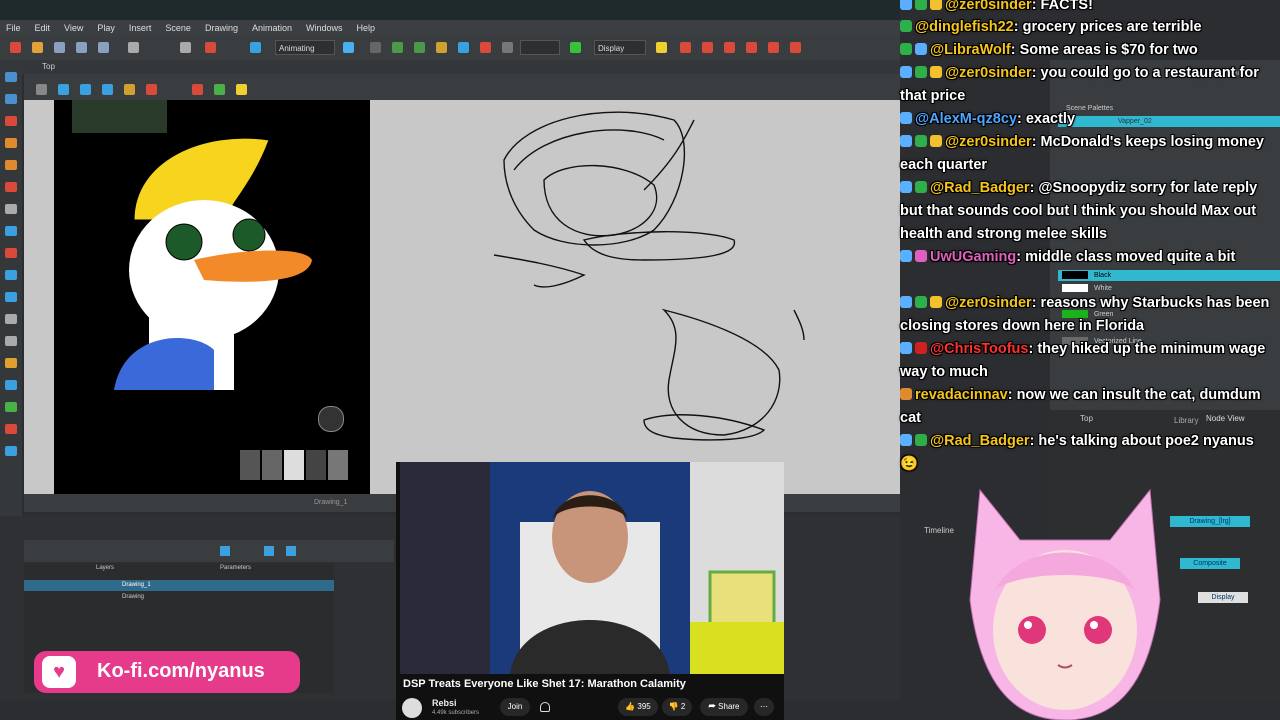  Describe the element at coordinates (255, 47) in the screenshot. I see `library-icon` at that location.